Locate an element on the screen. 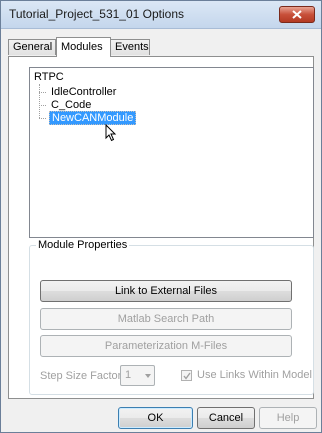  tab-modules: Modules is located at coordinates (83, 47).